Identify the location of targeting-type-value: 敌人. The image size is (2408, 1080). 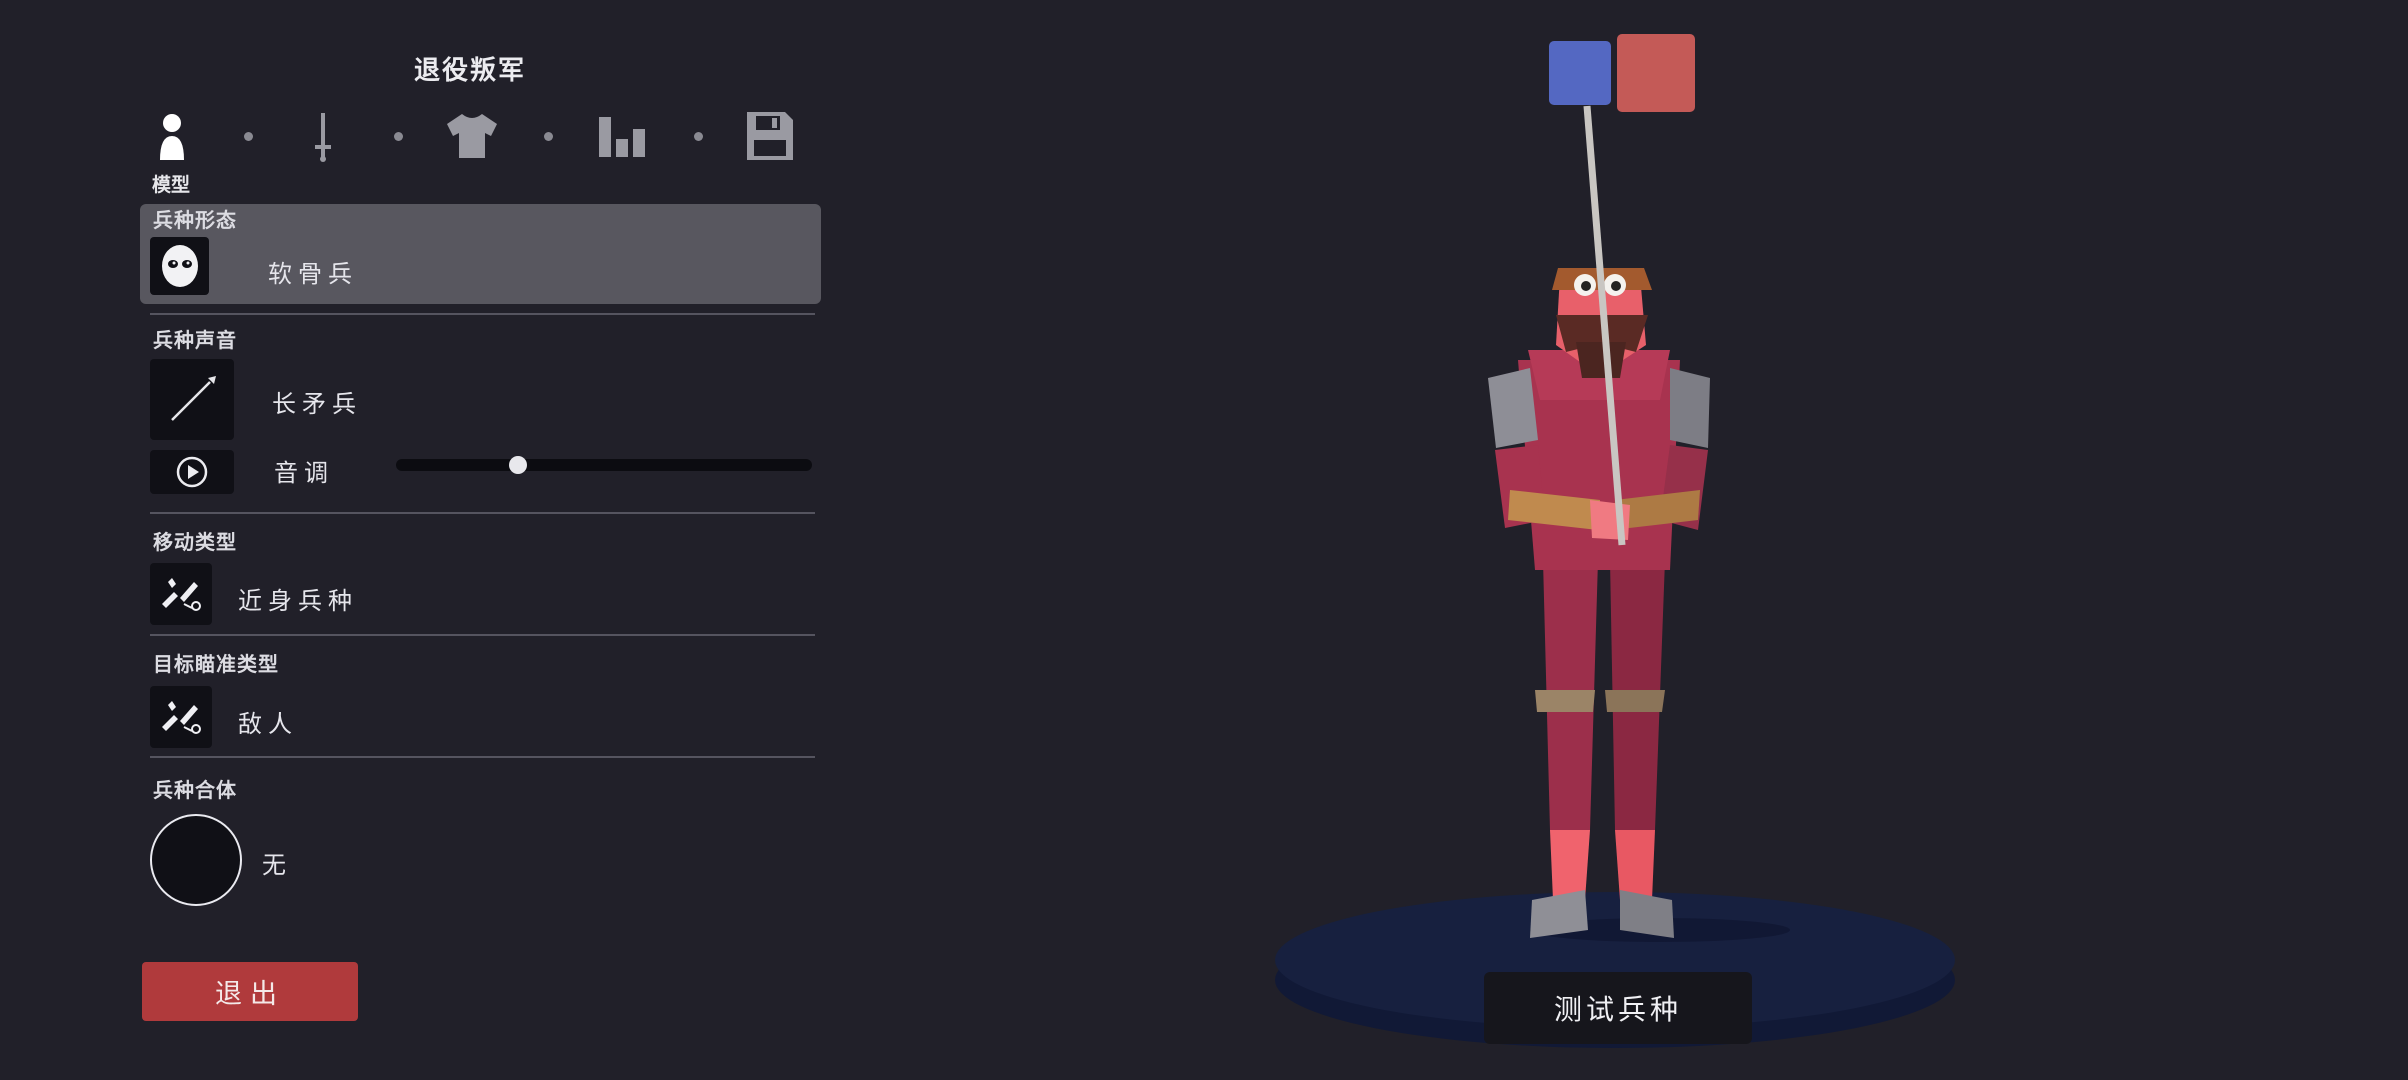
(268, 724).